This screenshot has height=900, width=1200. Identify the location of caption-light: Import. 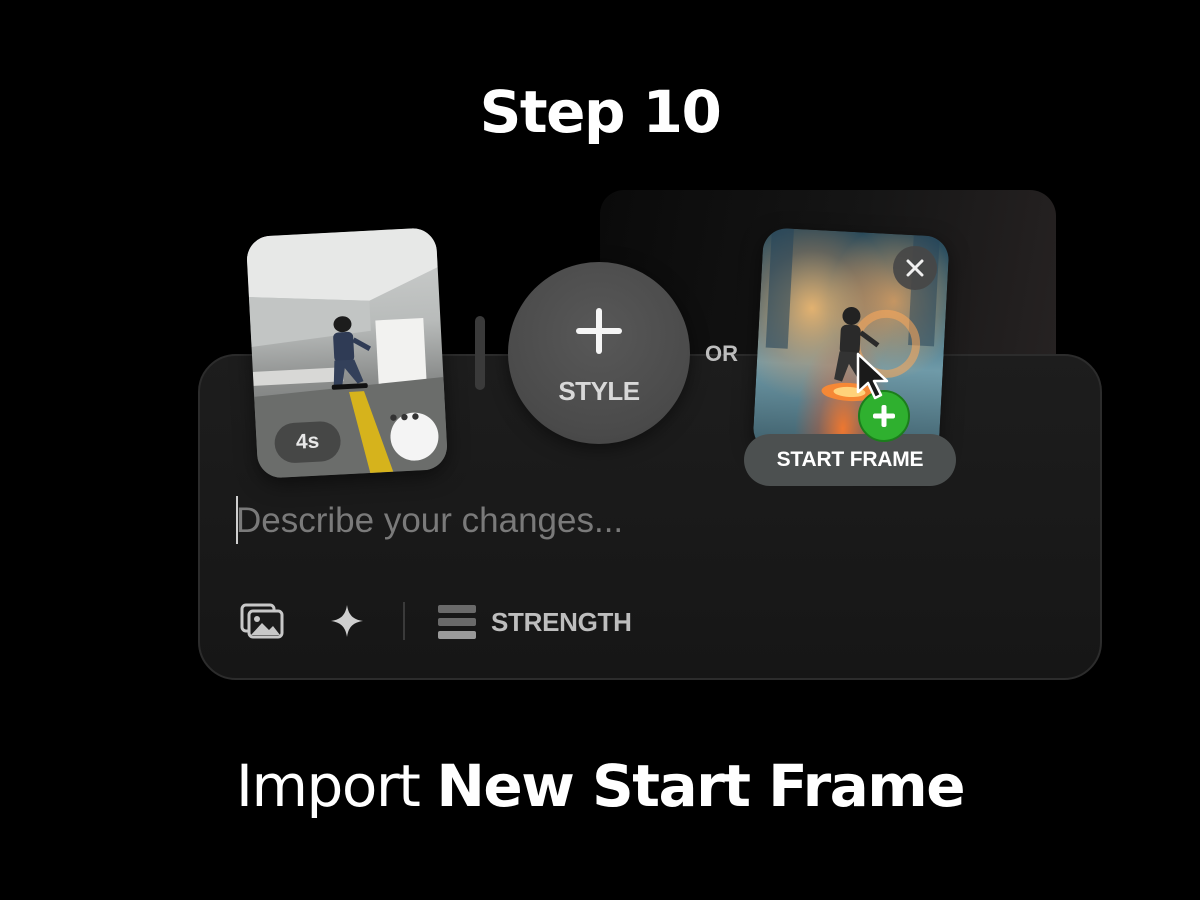
(328, 786).